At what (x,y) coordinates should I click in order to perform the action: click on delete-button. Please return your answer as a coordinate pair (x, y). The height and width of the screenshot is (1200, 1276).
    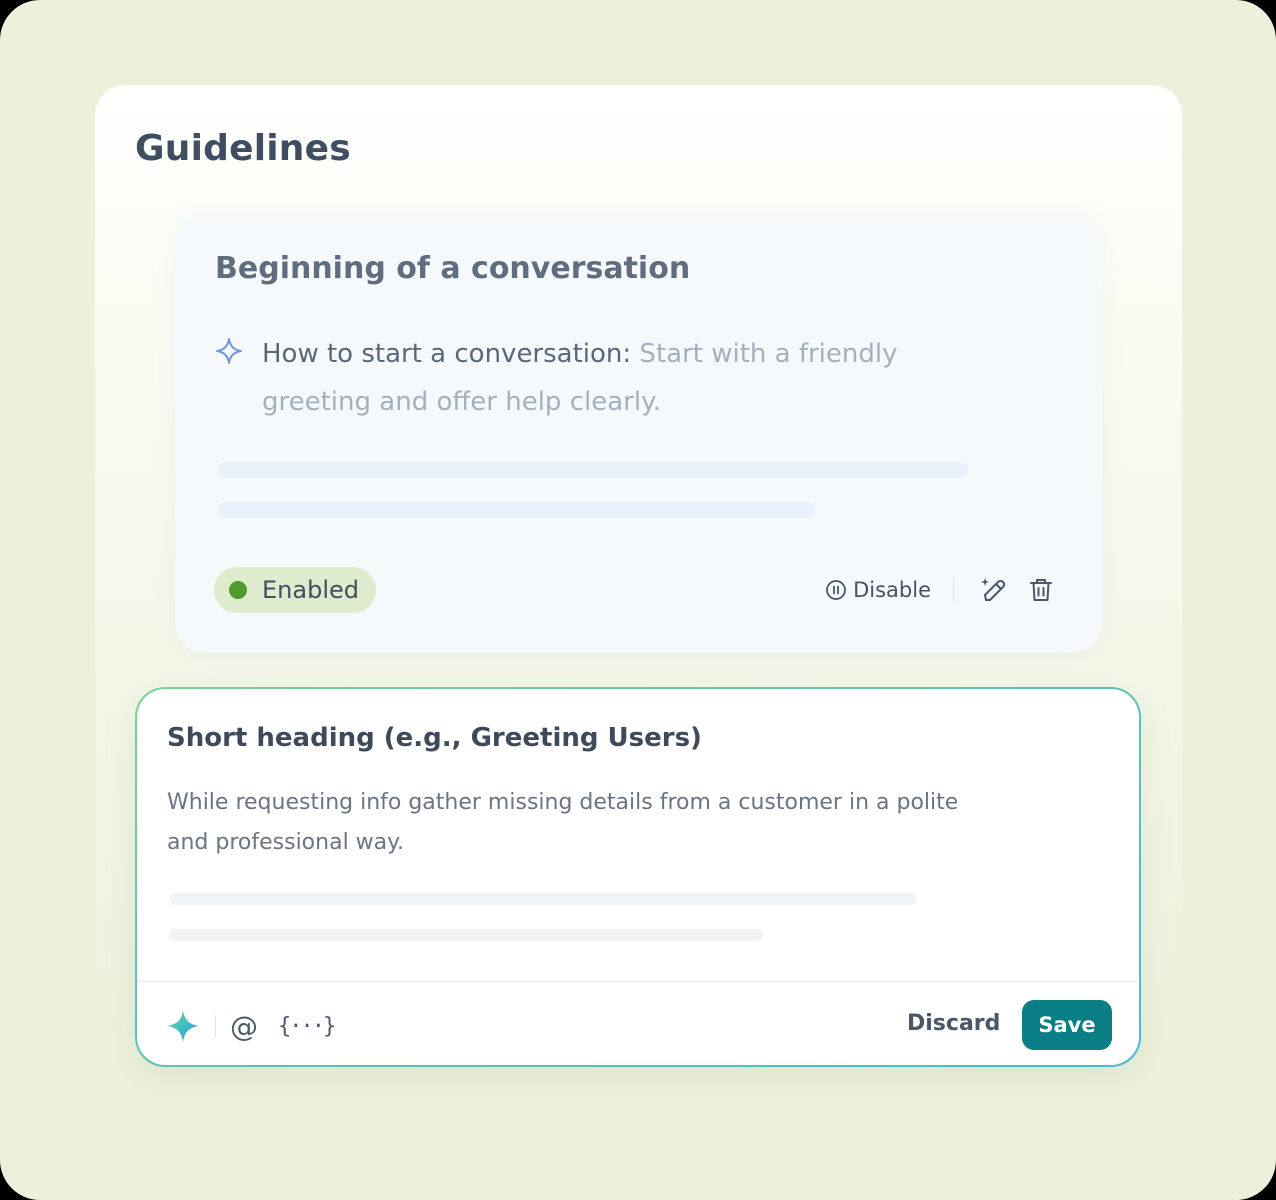
    Looking at the image, I should click on (1041, 590).